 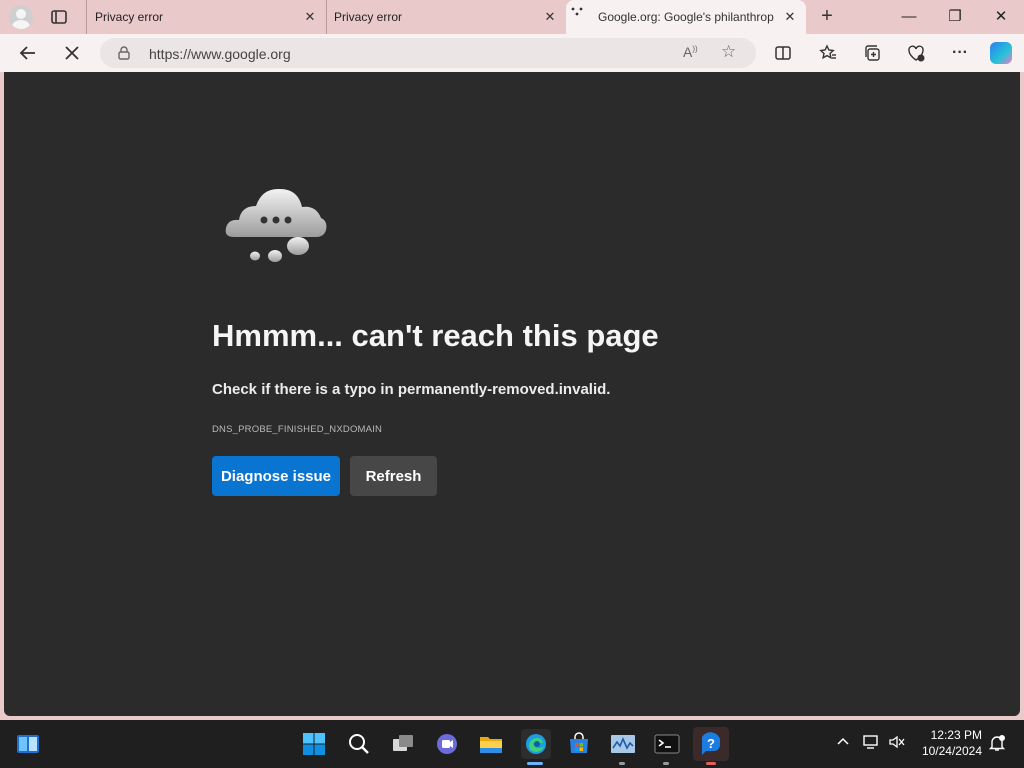 What do you see at coordinates (59, 17) in the screenshot?
I see `tab-actions-icon` at bounding box center [59, 17].